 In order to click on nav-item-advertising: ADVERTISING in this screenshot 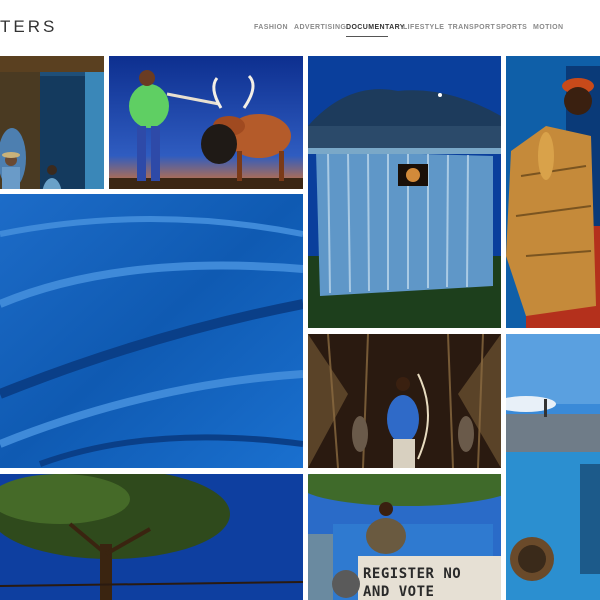, I will do `click(320, 27)`.